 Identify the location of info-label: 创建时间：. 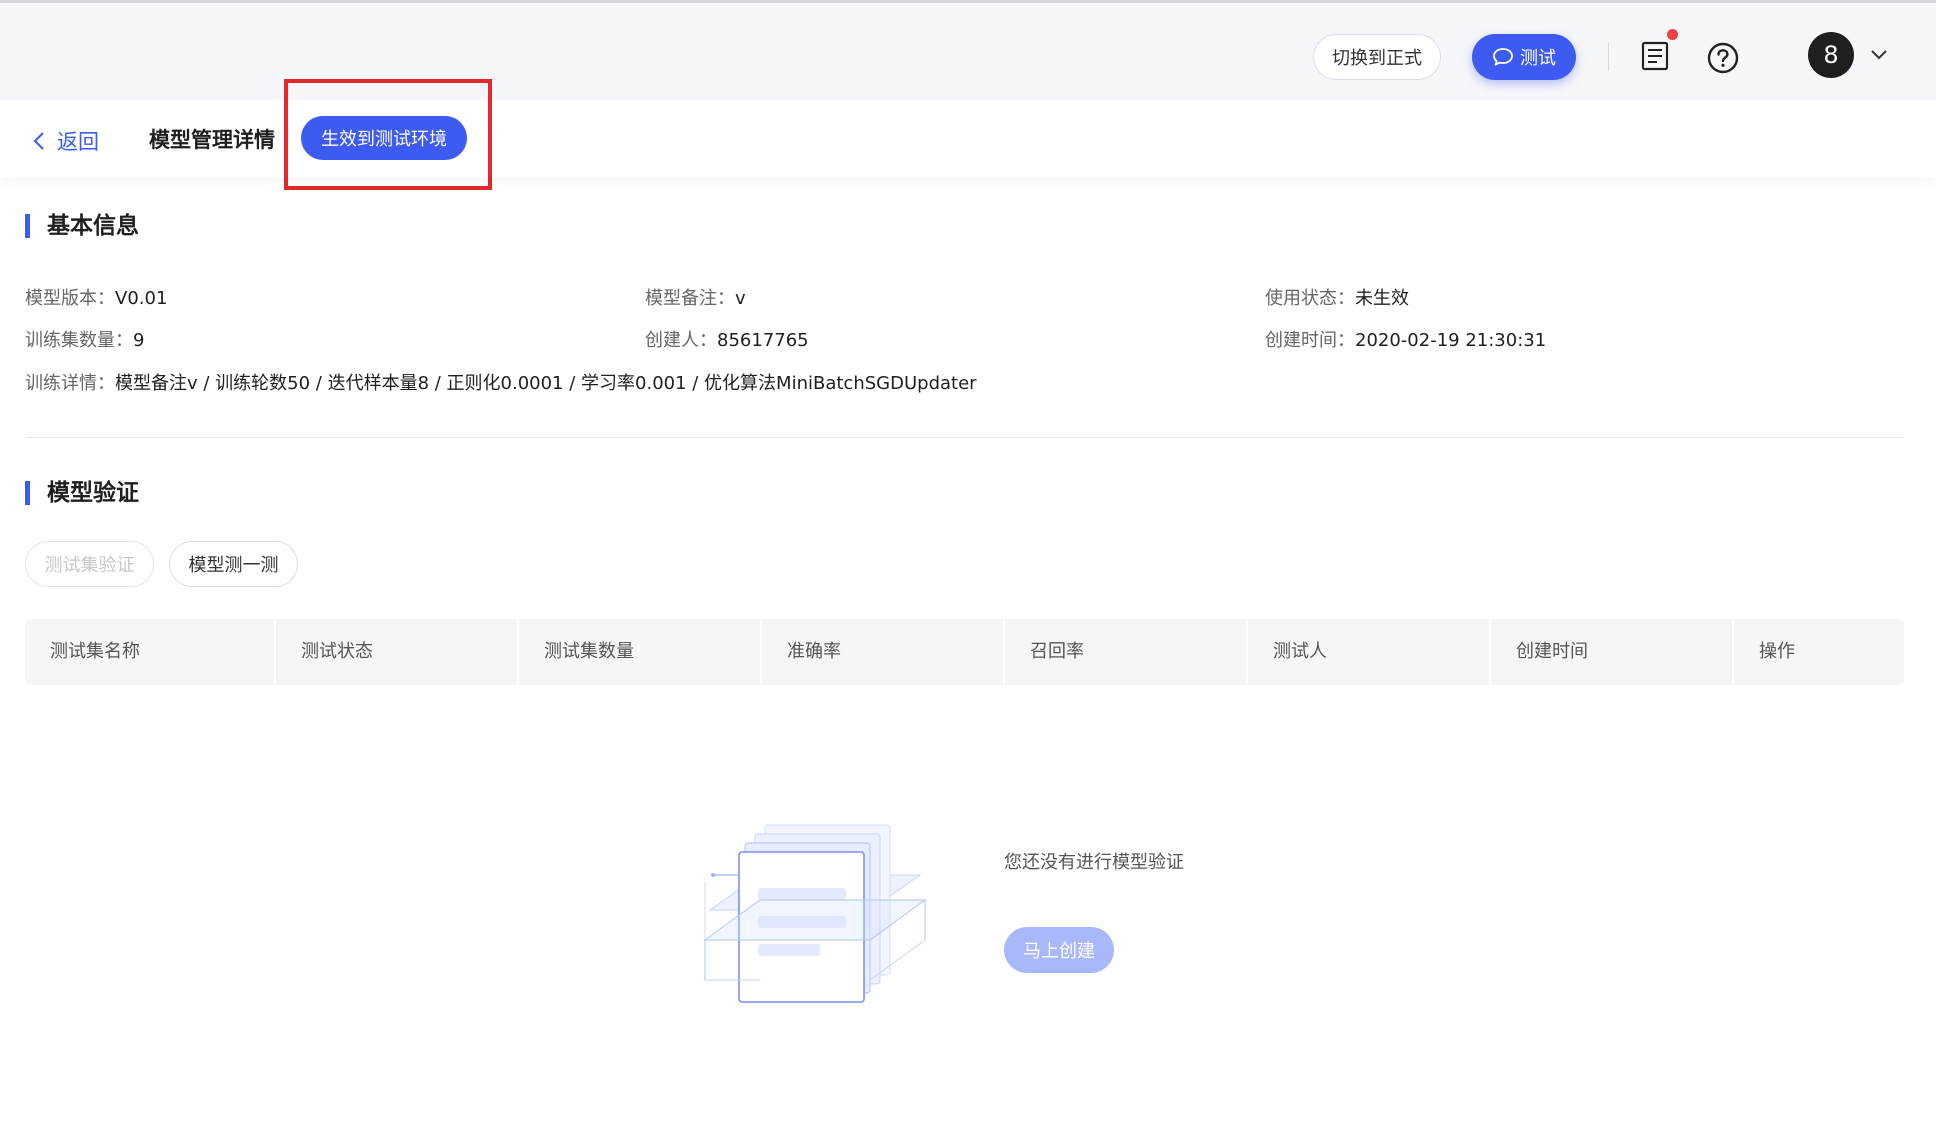
(1310, 340).